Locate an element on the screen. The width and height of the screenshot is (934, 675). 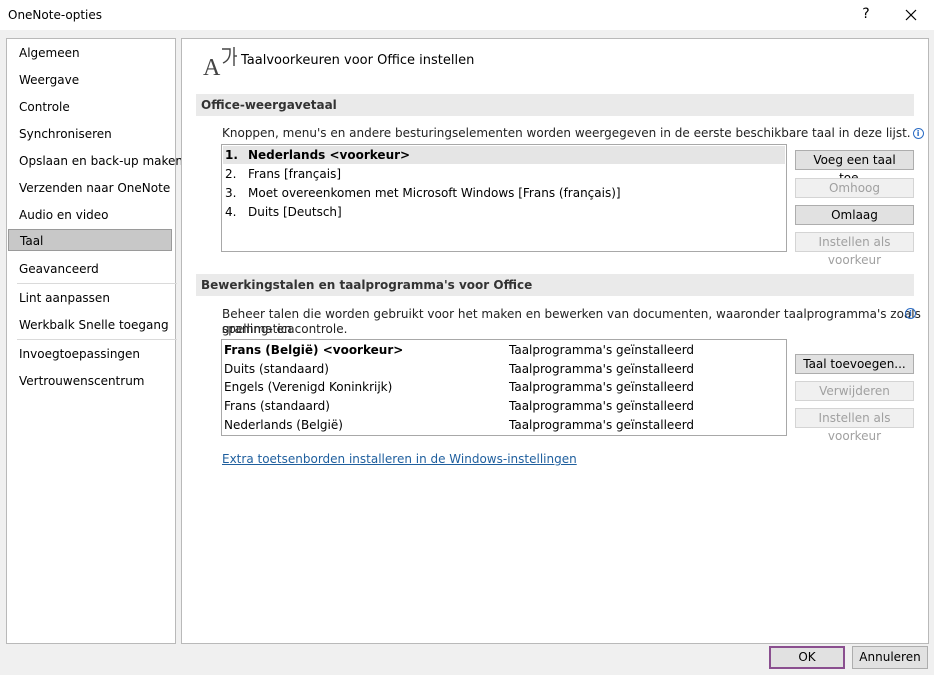
sidebar-item-lint: Lint aanpassen is located at coordinates (90, 298).